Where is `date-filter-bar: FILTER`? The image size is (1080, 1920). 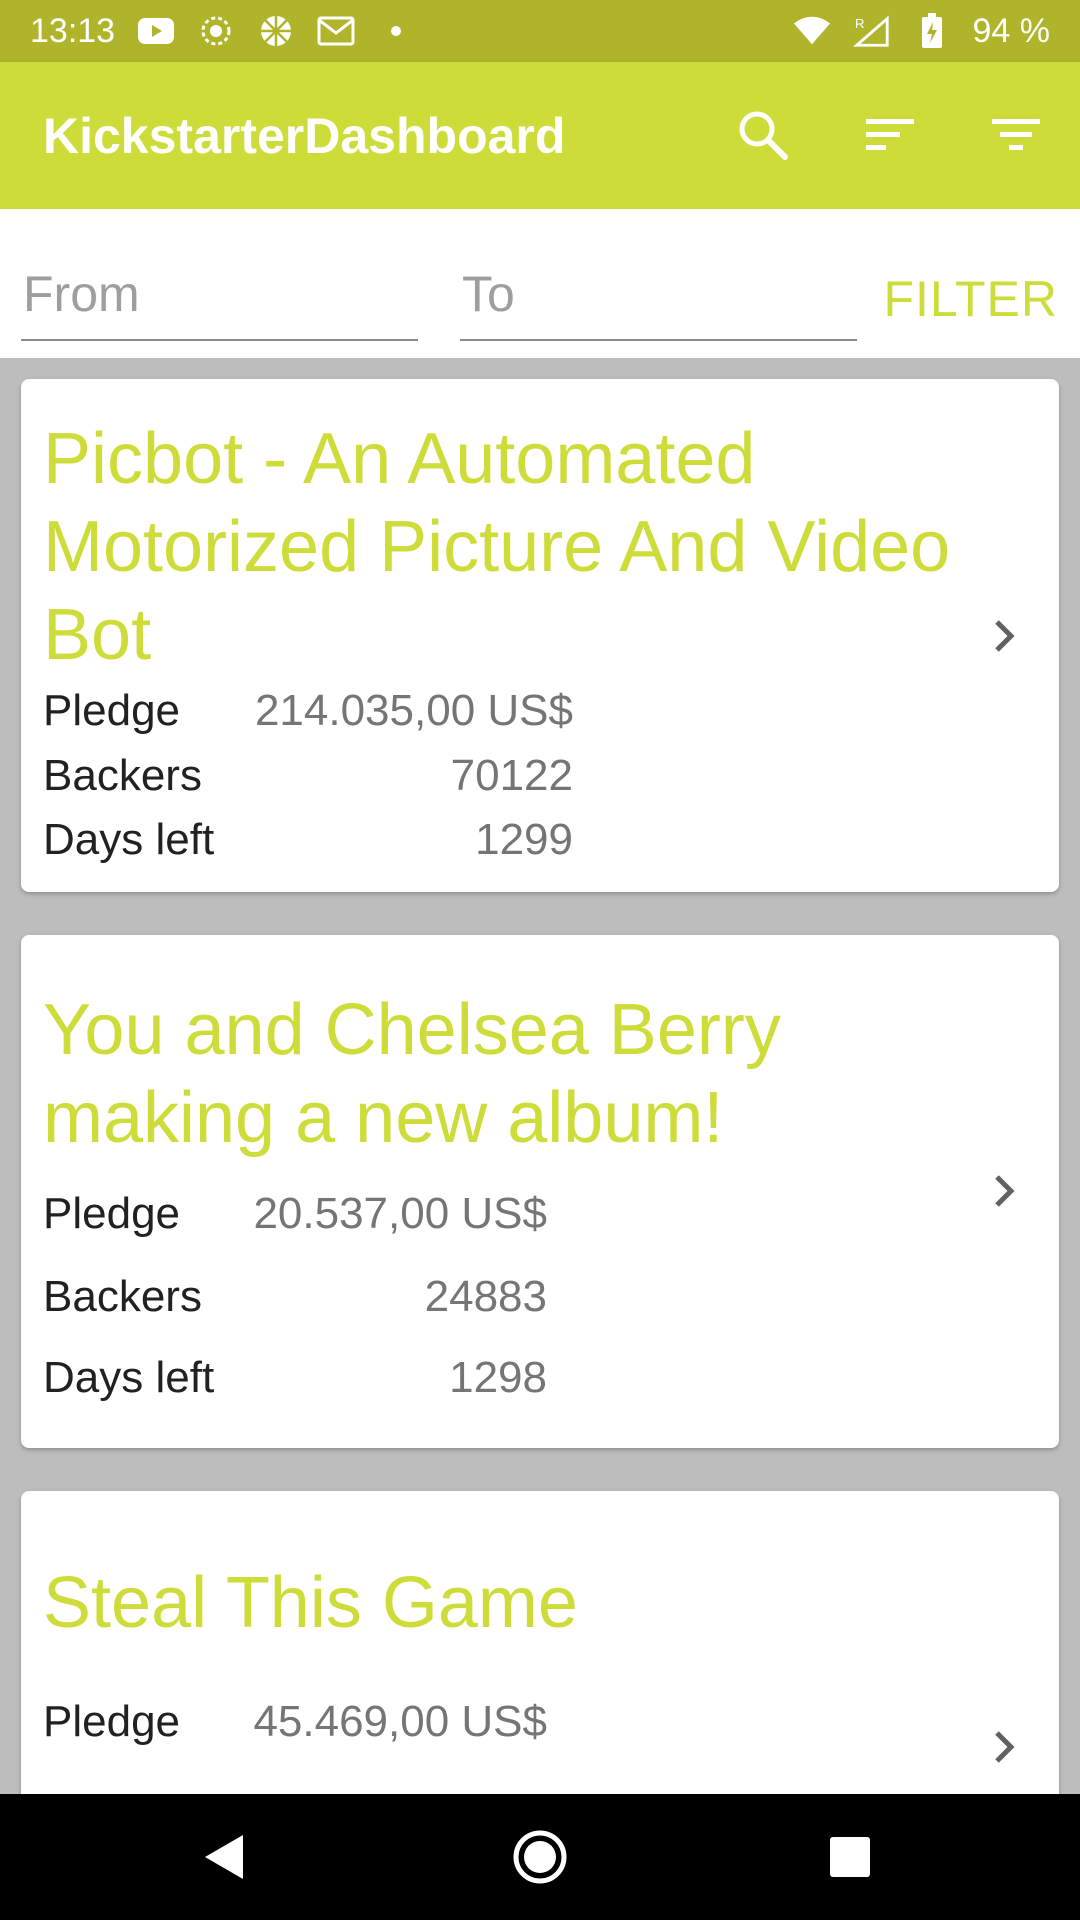 date-filter-bar: FILTER is located at coordinates (540, 283).